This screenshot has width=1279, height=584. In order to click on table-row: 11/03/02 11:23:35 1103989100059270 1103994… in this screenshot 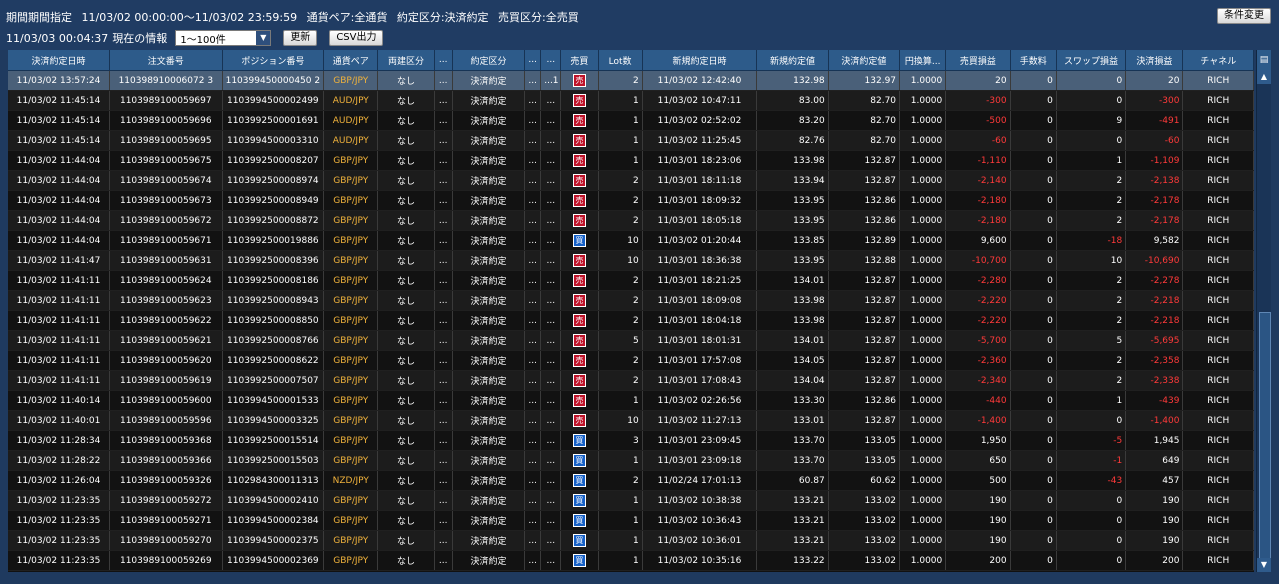, I will do `click(631, 540)`.